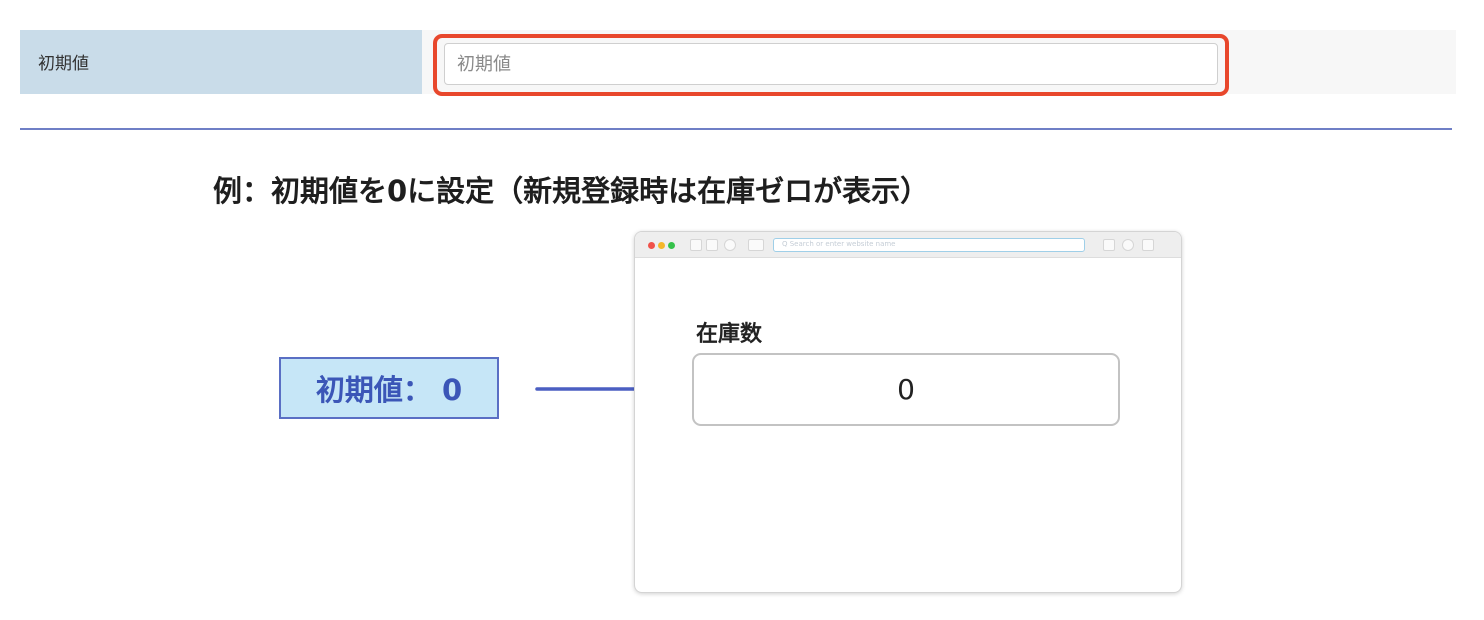  I want to click on browser-toolbar: Q Search or enter website name, so click(908, 245).